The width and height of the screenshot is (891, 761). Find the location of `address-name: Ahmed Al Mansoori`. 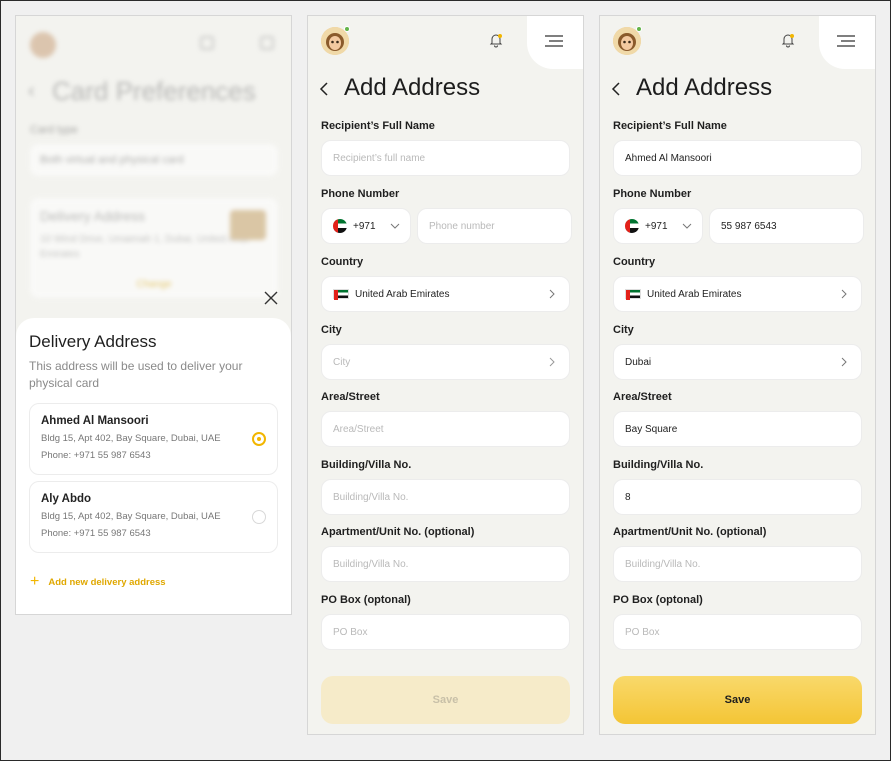

address-name: Ahmed Al Mansoori is located at coordinates (95, 420).